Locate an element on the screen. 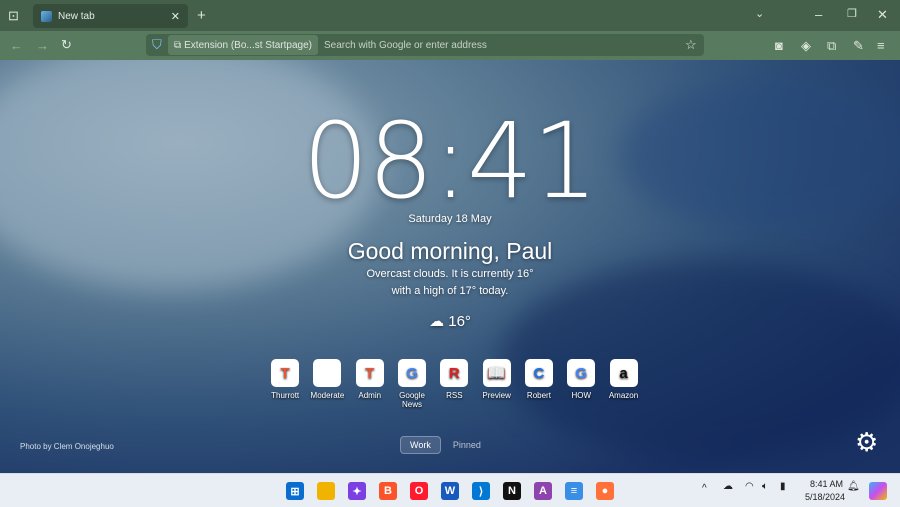 This screenshot has width=900, height=507. word-icon: W is located at coordinates (450, 491).